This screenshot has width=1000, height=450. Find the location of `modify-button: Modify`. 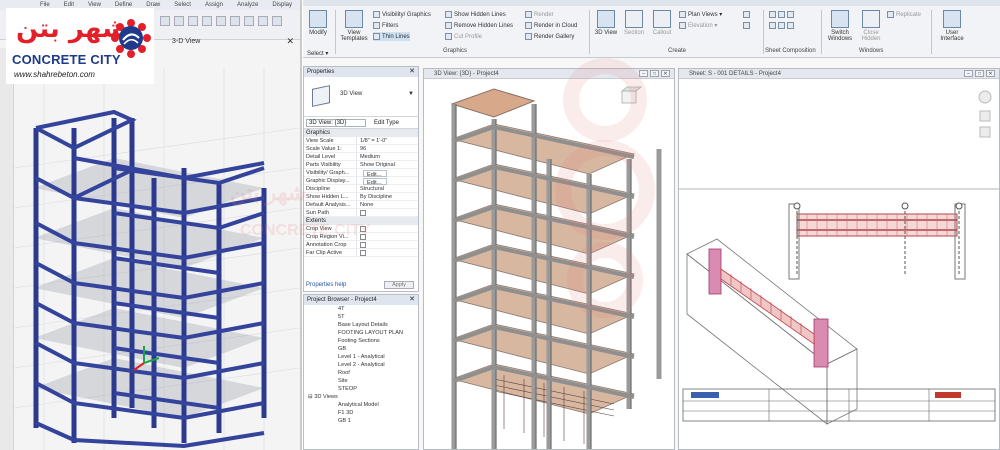

modify-button: Modify is located at coordinates (318, 27).